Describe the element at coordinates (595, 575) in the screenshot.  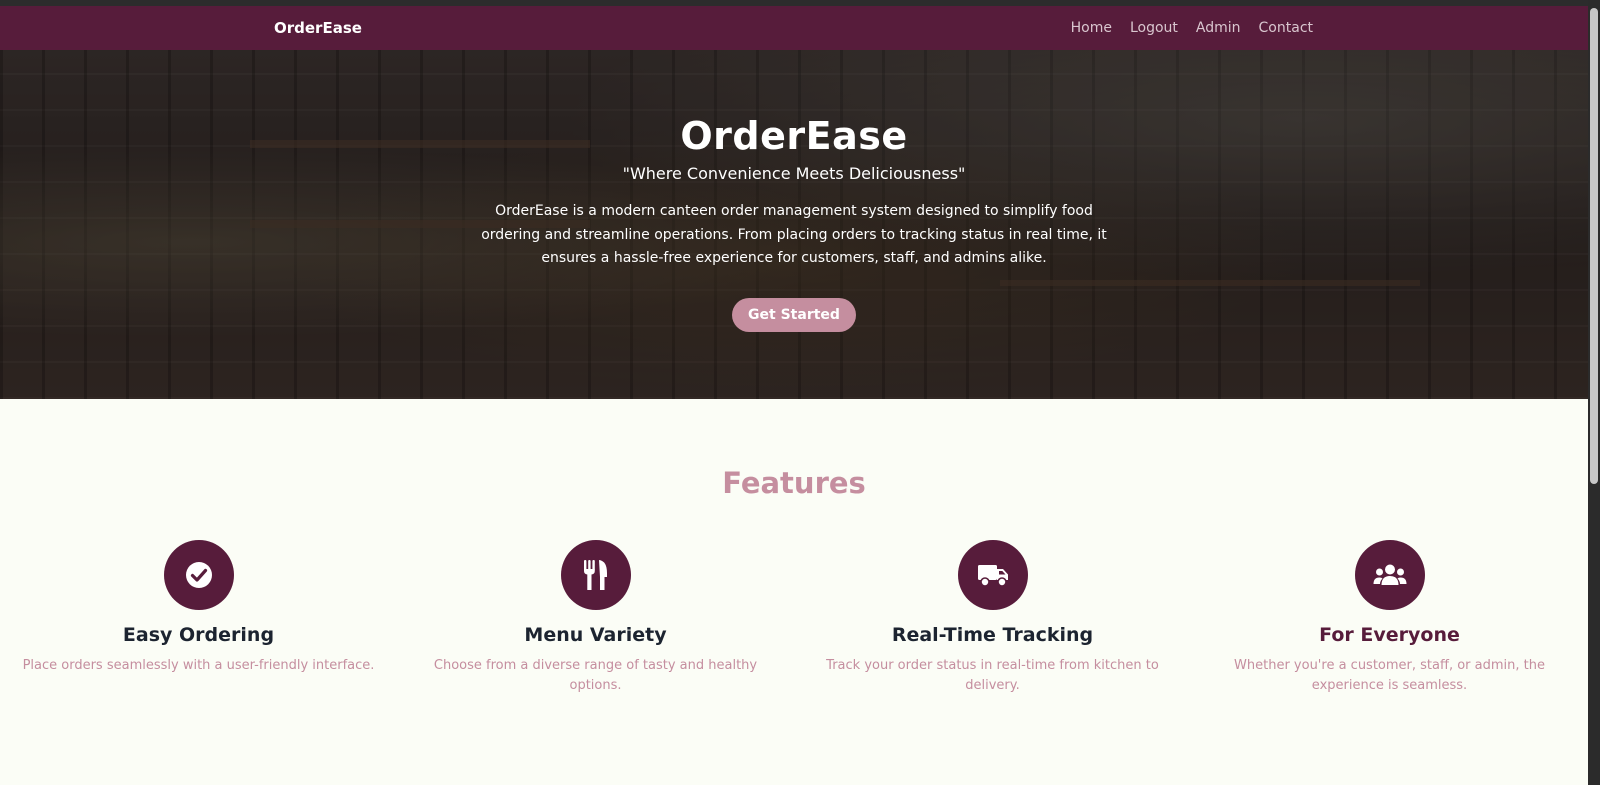
I see `utensils-icon` at that location.